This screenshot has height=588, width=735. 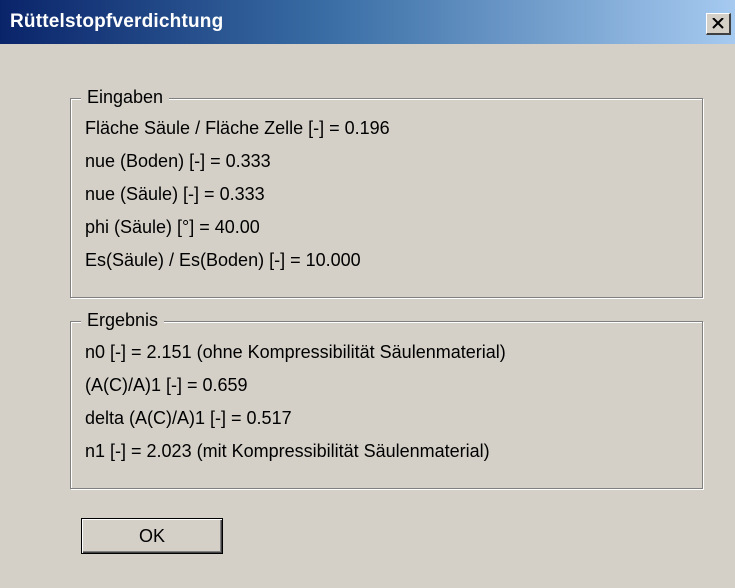 What do you see at coordinates (188, 418) in the screenshot?
I see `result-delta-area-ratio: delta (A(C)/A)1 [-] = 0.517` at bounding box center [188, 418].